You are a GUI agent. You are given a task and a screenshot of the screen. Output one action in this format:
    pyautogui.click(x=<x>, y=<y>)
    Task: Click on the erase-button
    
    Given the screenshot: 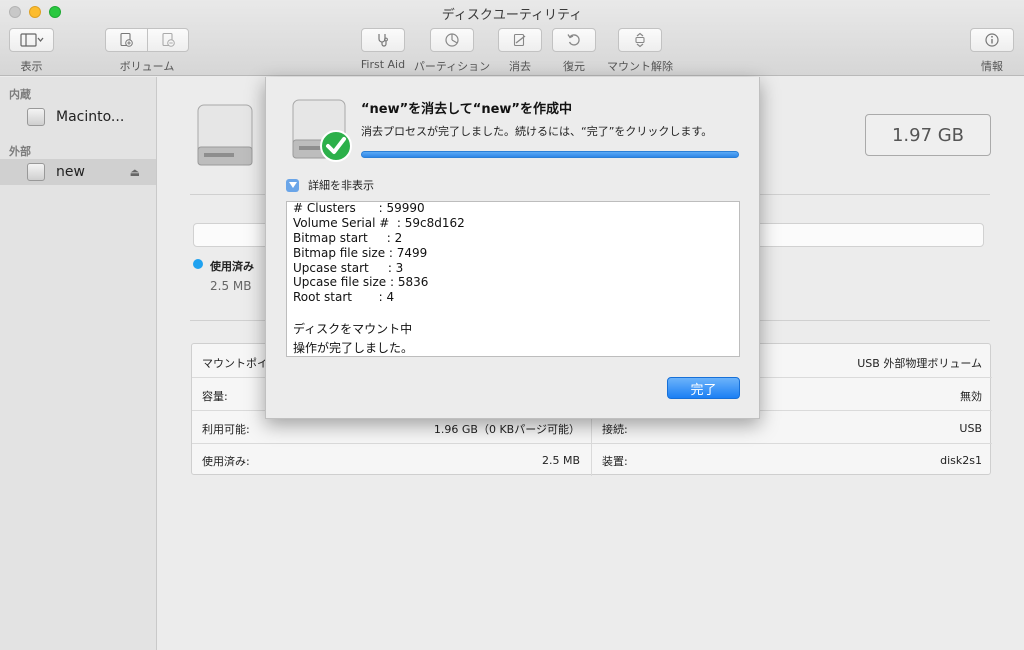 What is the action you would take?
    pyautogui.click(x=520, y=40)
    